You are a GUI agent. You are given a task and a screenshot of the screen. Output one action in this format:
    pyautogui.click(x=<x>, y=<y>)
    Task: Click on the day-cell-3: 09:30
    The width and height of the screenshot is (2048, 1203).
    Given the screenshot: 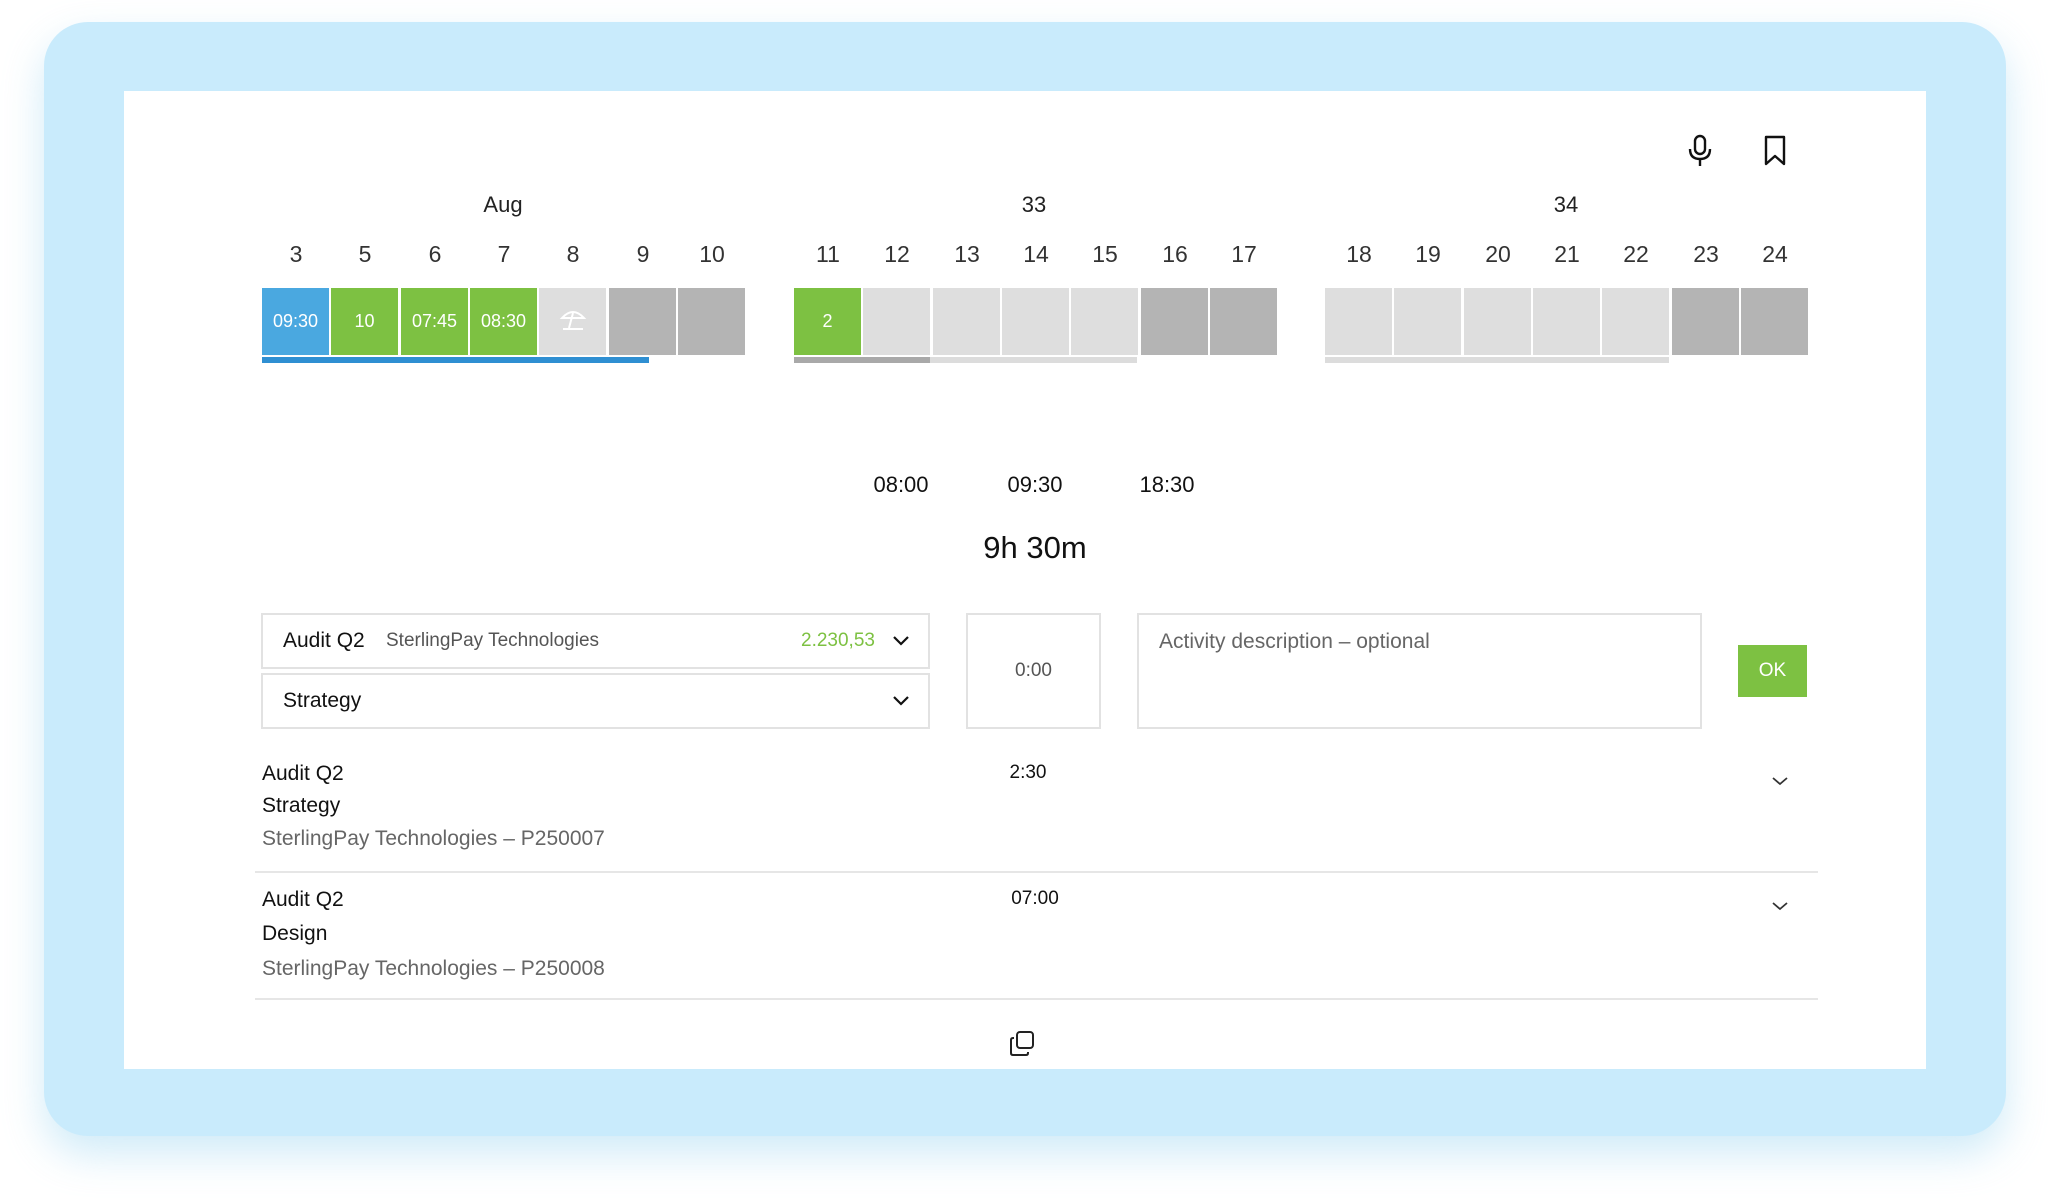 What is the action you would take?
    pyautogui.click(x=295, y=321)
    